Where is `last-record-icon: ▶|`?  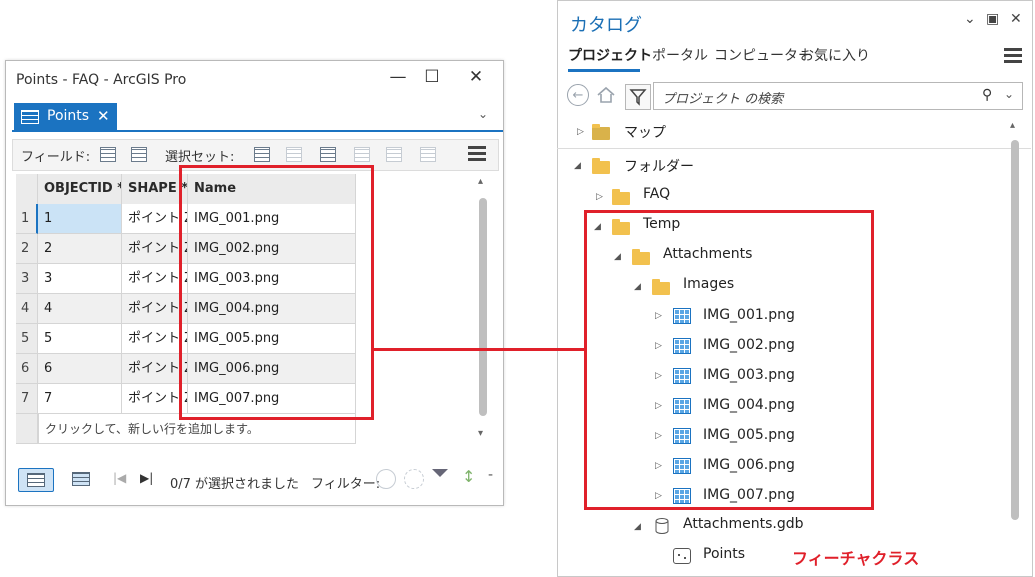 last-record-icon: ▶| is located at coordinates (146, 478).